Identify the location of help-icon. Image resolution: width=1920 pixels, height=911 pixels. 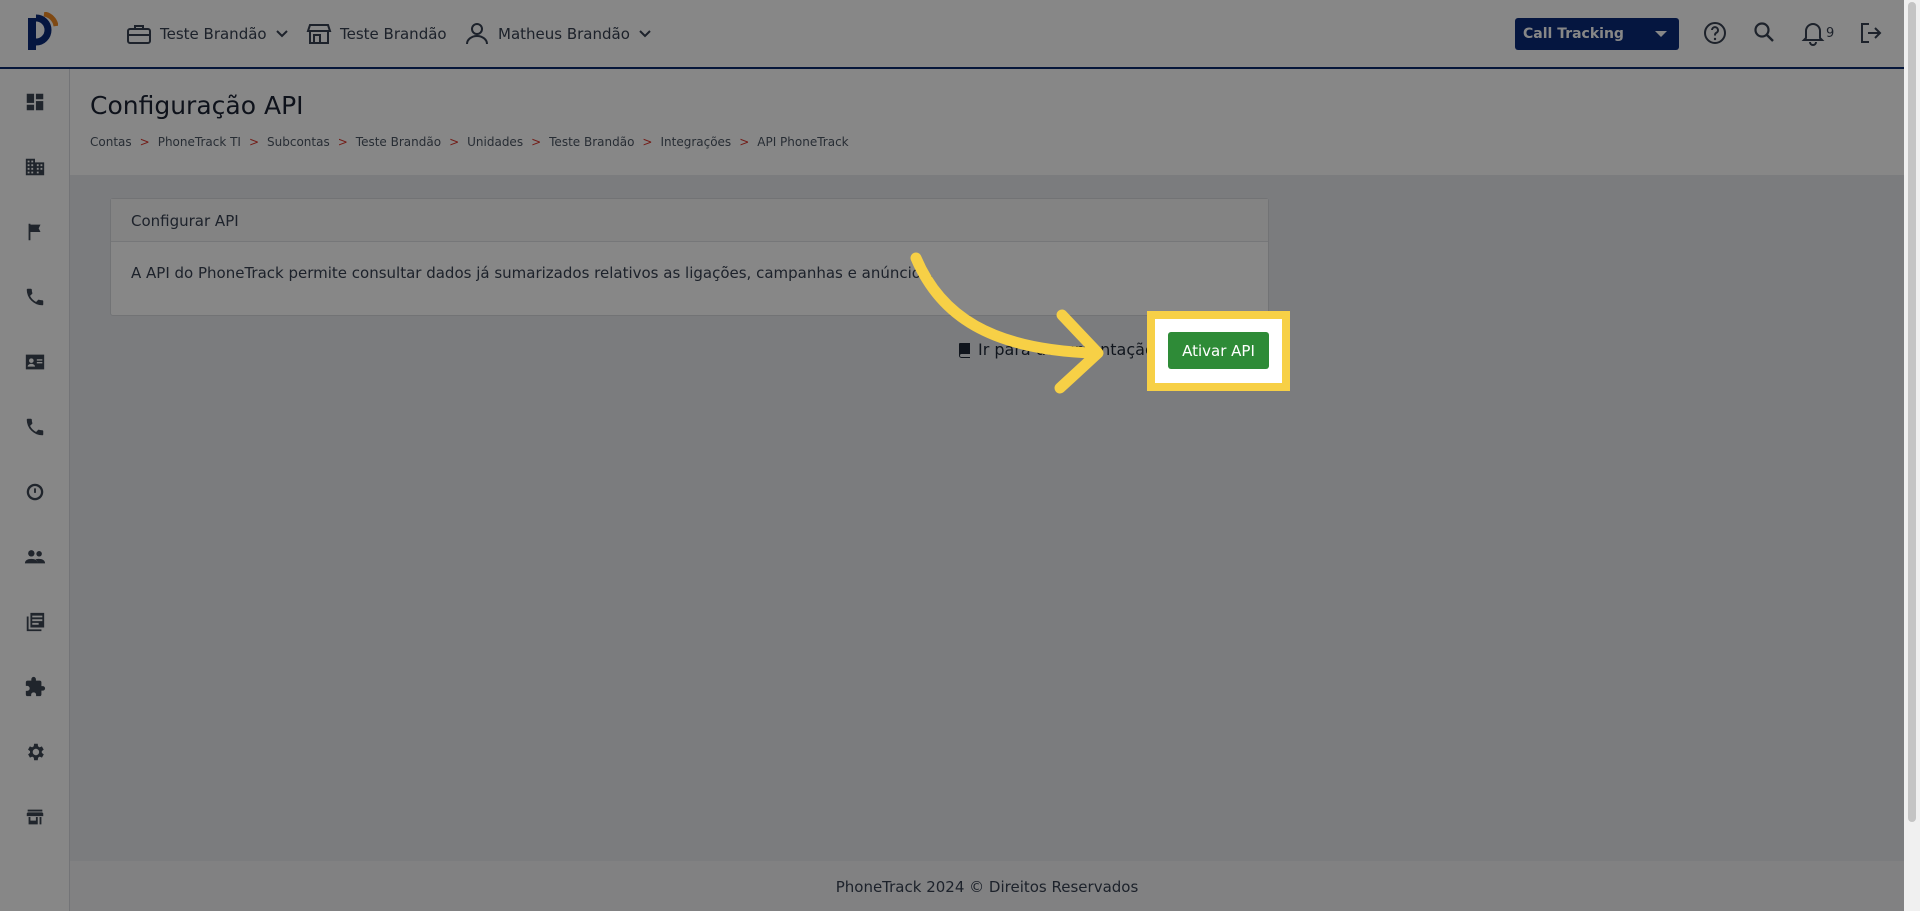
(1715, 33).